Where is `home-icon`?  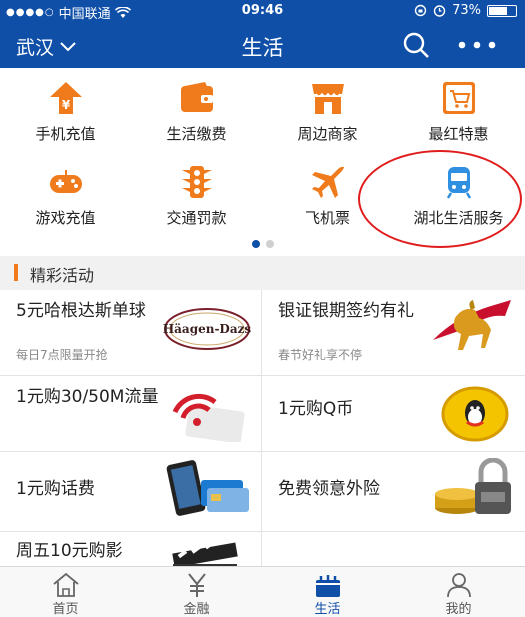 home-icon is located at coordinates (66, 584).